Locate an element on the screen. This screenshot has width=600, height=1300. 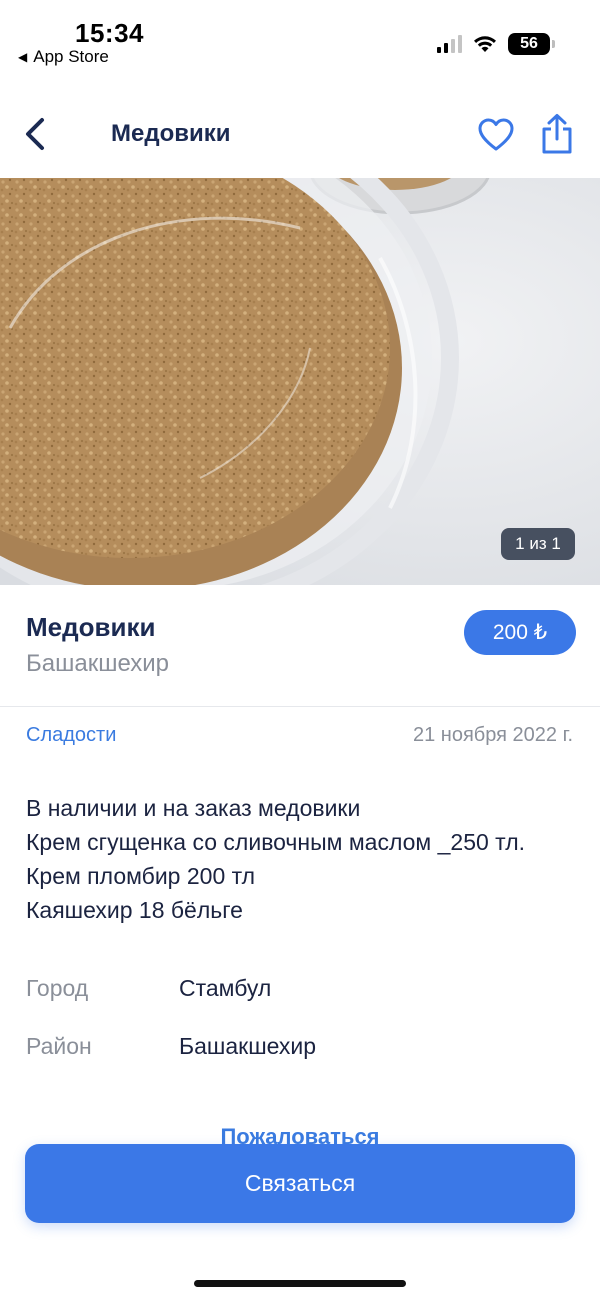
ad-date: 21 ноября 2022 г. is located at coordinates (493, 735).